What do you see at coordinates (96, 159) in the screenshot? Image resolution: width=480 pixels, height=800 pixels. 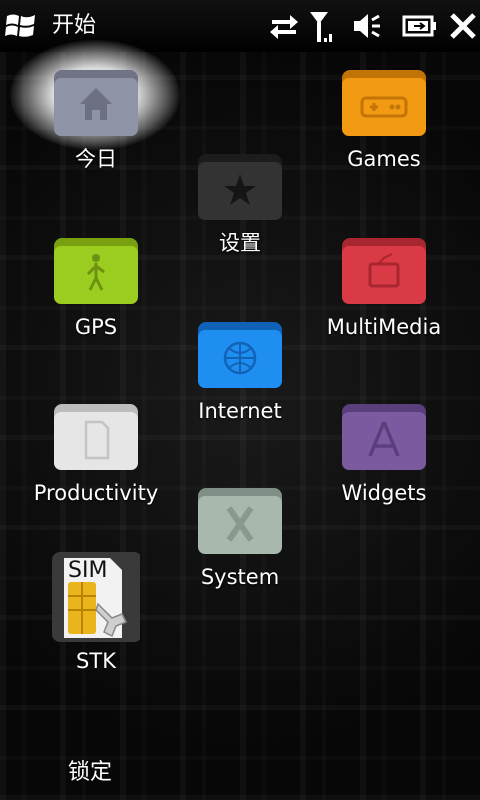 I see `tile-label: 今日` at bounding box center [96, 159].